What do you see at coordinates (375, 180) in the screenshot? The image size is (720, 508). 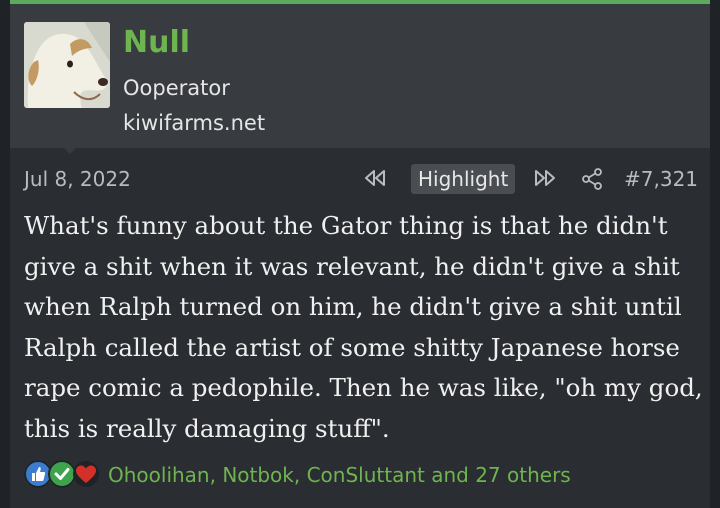 I see `previous-highlight-icon` at bounding box center [375, 180].